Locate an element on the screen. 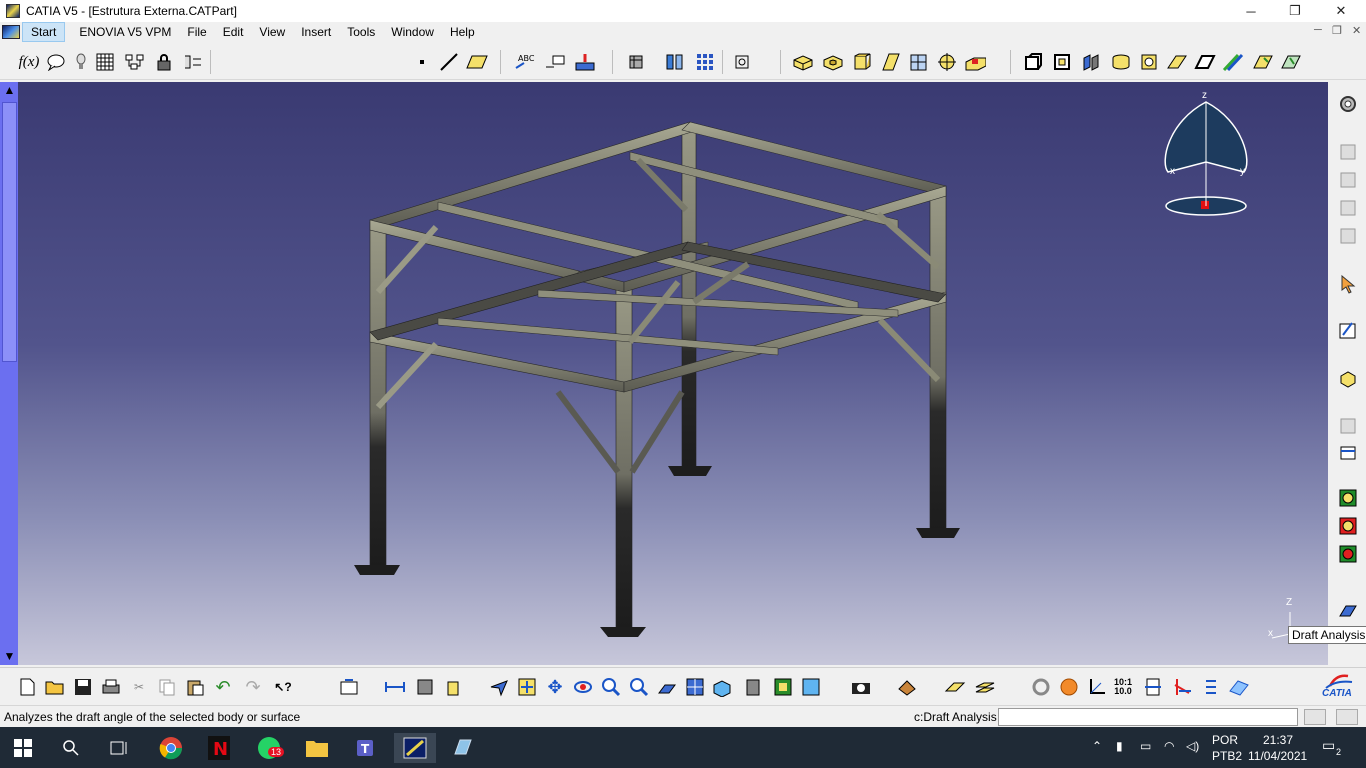 This screenshot has width=1366, height=768. distance-analysis-icon is located at coordinates (1348, 554).